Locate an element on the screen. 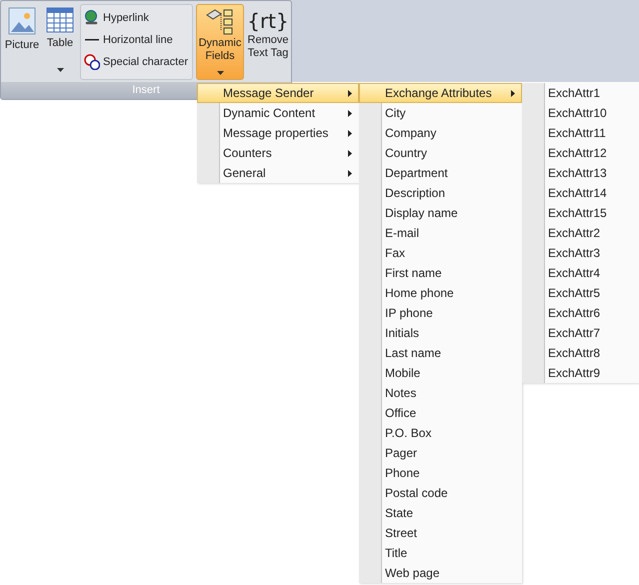 Image resolution: width=639 pixels, height=585 pixels. menu-item: City is located at coordinates (440, 113).